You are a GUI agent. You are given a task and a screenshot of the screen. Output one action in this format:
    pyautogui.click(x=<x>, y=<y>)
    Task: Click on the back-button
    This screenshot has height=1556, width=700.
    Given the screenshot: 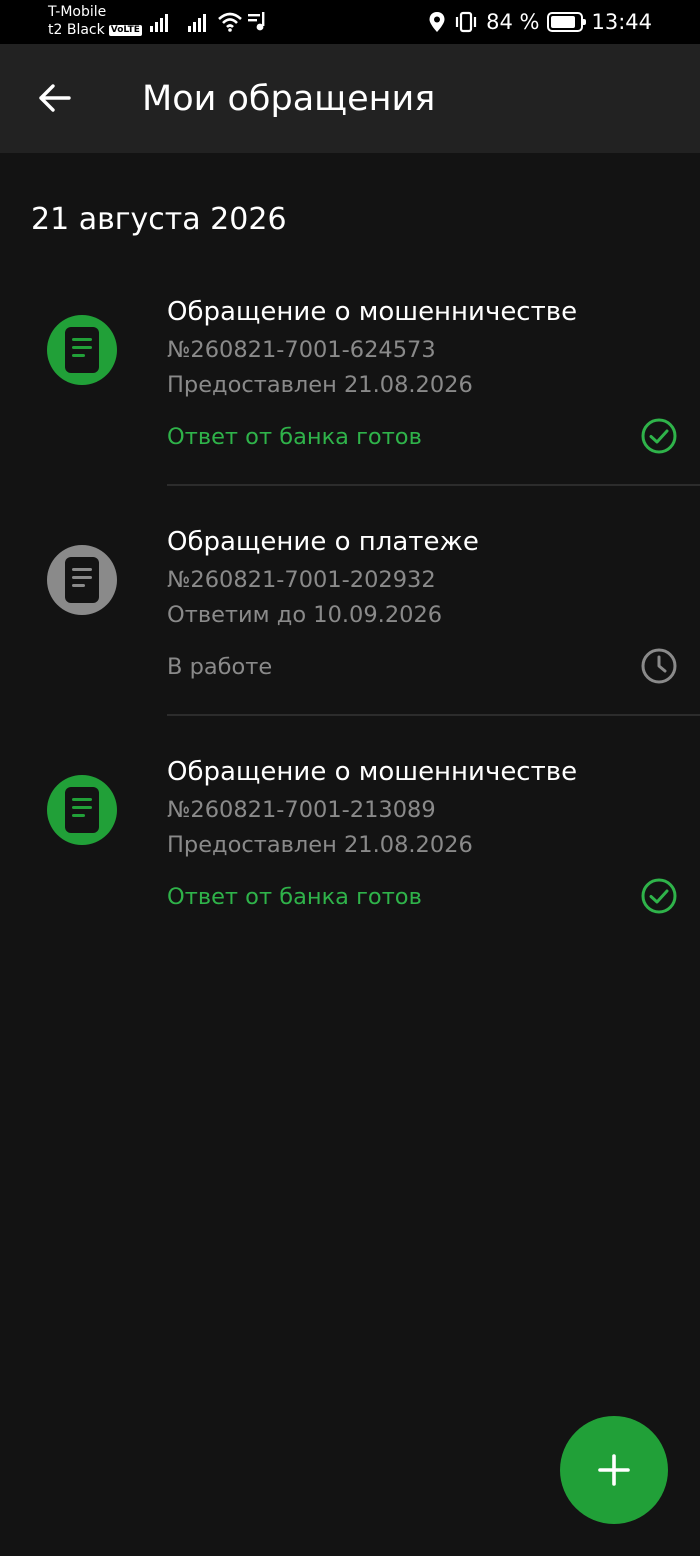 What is the action you would take?
    pyautogui.click(x=54, y=98)
    